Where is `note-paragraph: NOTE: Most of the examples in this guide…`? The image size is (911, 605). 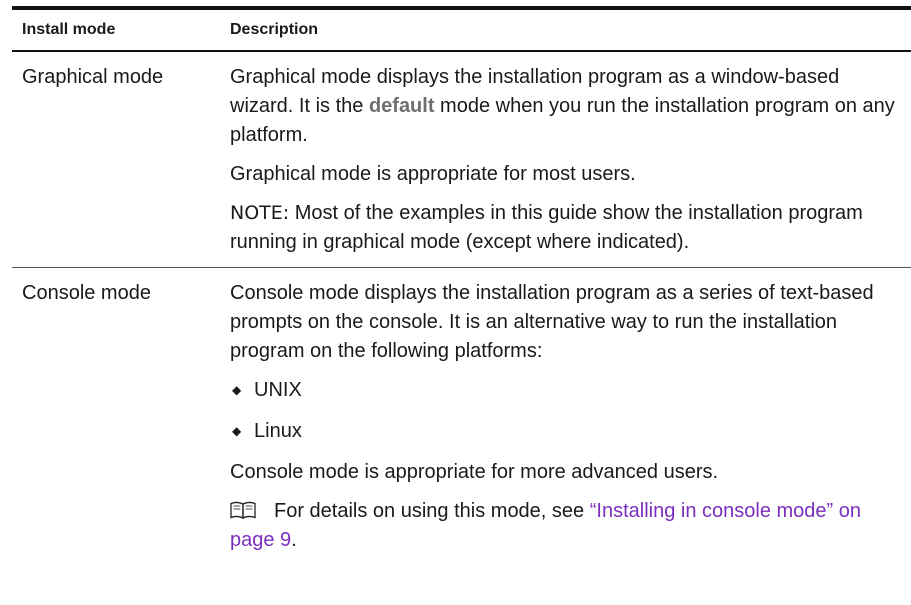
note-paragraph: NOTE: Most of the examples in this guide… is located at coordinates (565, 228).